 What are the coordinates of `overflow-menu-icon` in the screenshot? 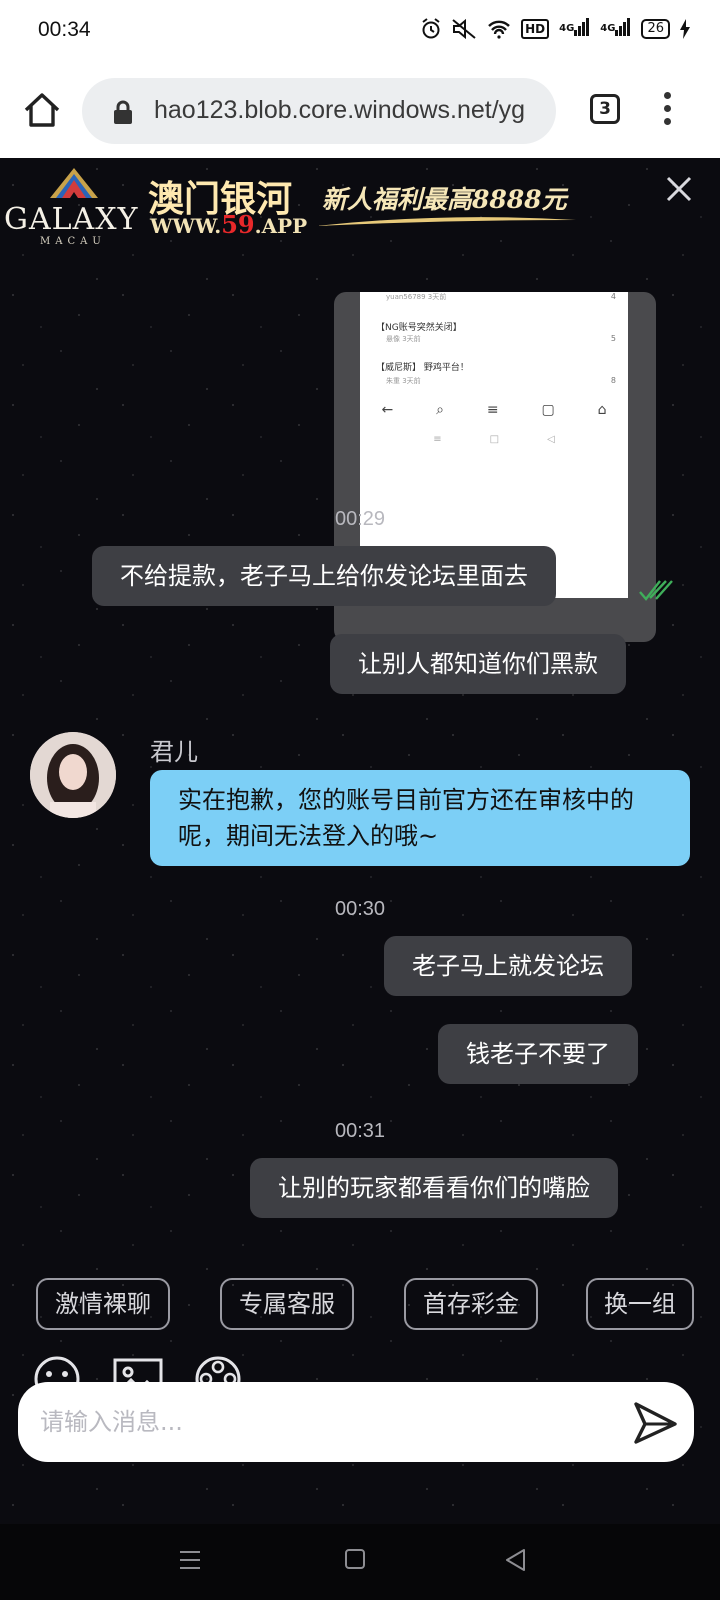 It's located at (668, 110).